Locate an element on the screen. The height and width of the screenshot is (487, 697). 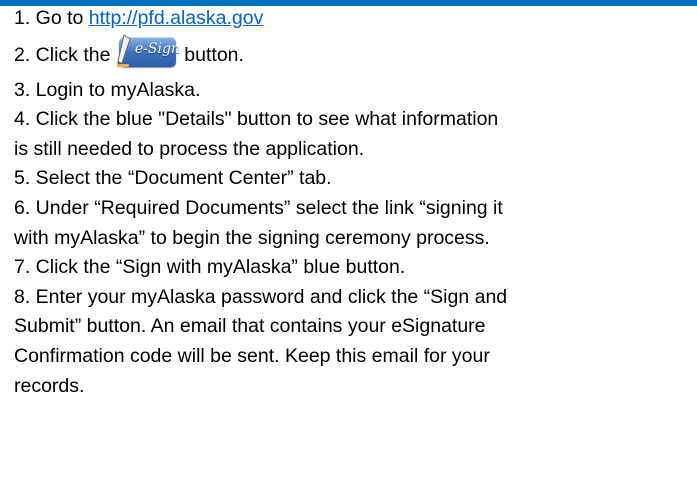
step-5: 5. Select the “Document Center” tab. is located at coordinates (173, 178).